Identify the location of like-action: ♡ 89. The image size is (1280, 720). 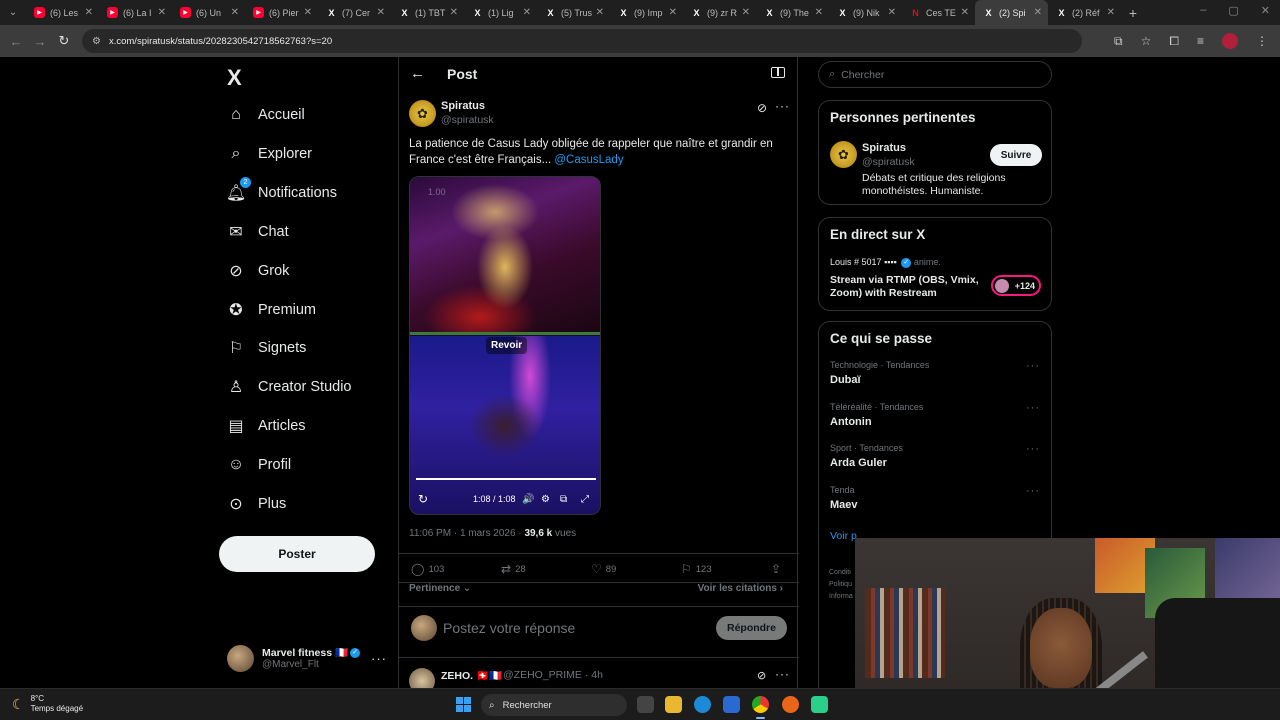
(603, 569).